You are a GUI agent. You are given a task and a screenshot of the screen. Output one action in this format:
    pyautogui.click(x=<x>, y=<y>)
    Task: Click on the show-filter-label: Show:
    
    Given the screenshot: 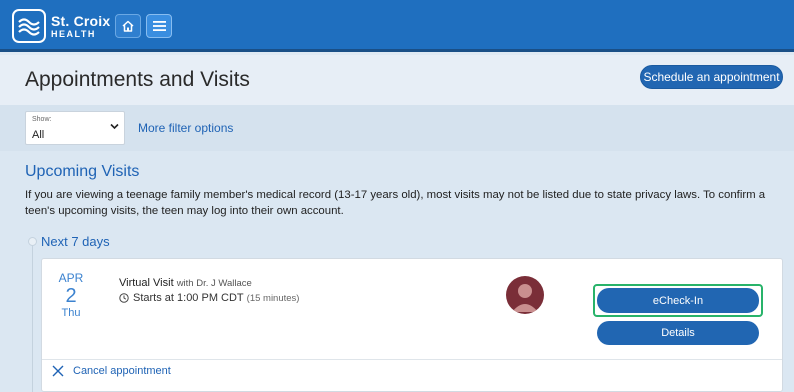 What is the action you would take?
    pyautogui.click(x=42, y=119)
    